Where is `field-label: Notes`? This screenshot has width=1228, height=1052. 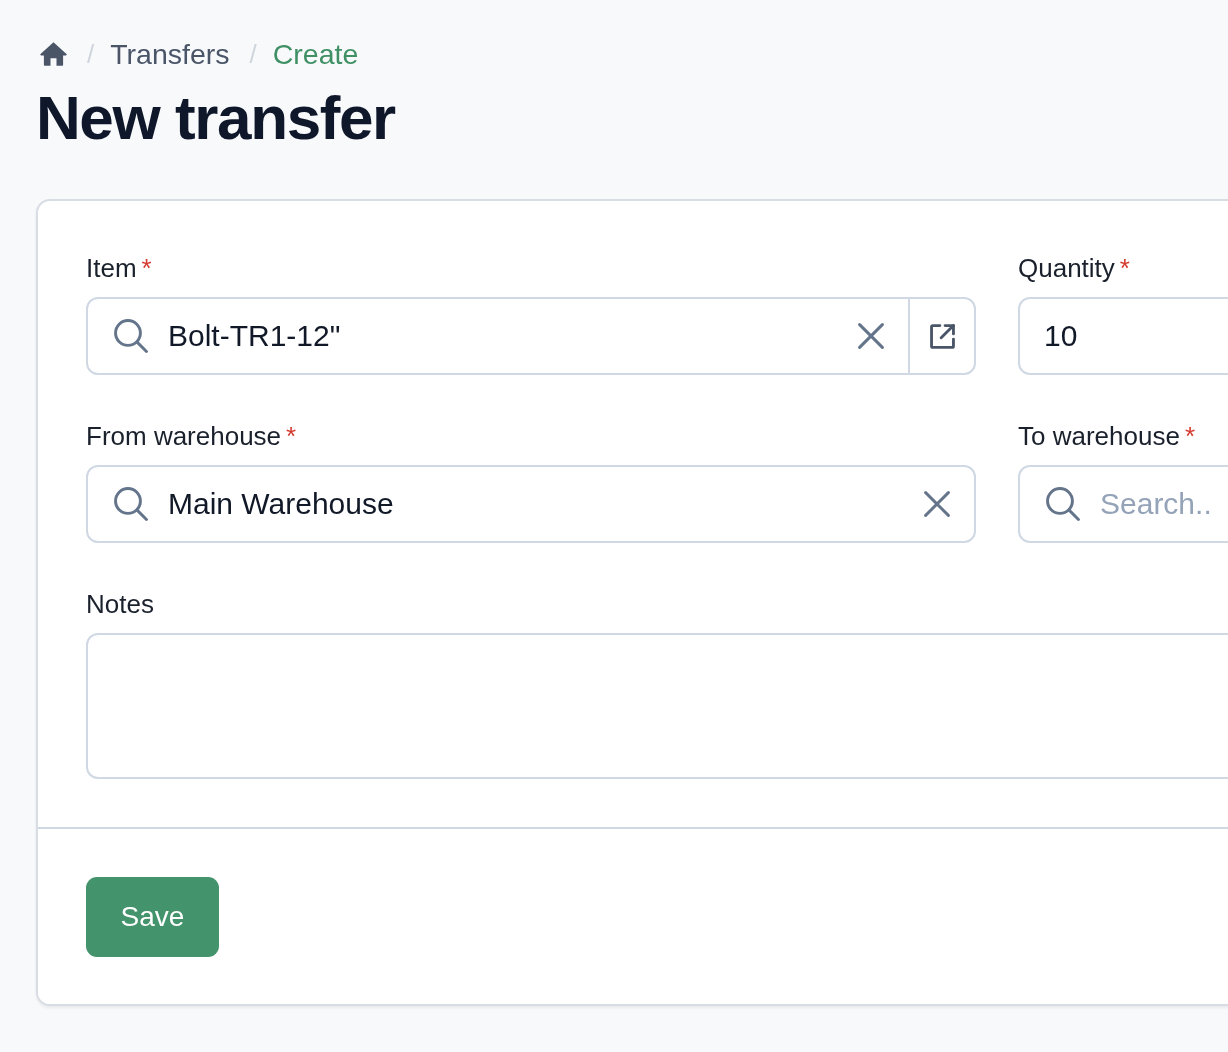
field-label: Notes is located at coordinates (120, 604).